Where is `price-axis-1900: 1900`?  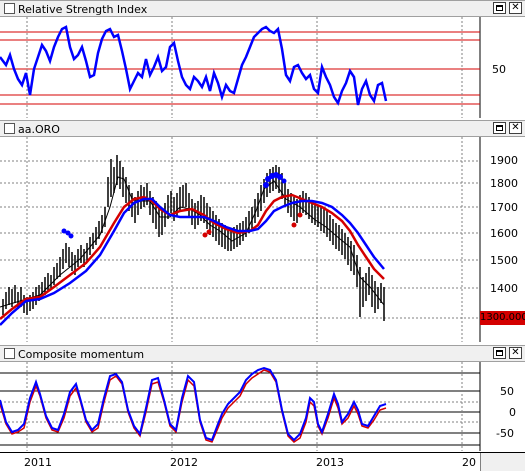
price-axis-1900: 1900 is located at coordinates (504, 160).